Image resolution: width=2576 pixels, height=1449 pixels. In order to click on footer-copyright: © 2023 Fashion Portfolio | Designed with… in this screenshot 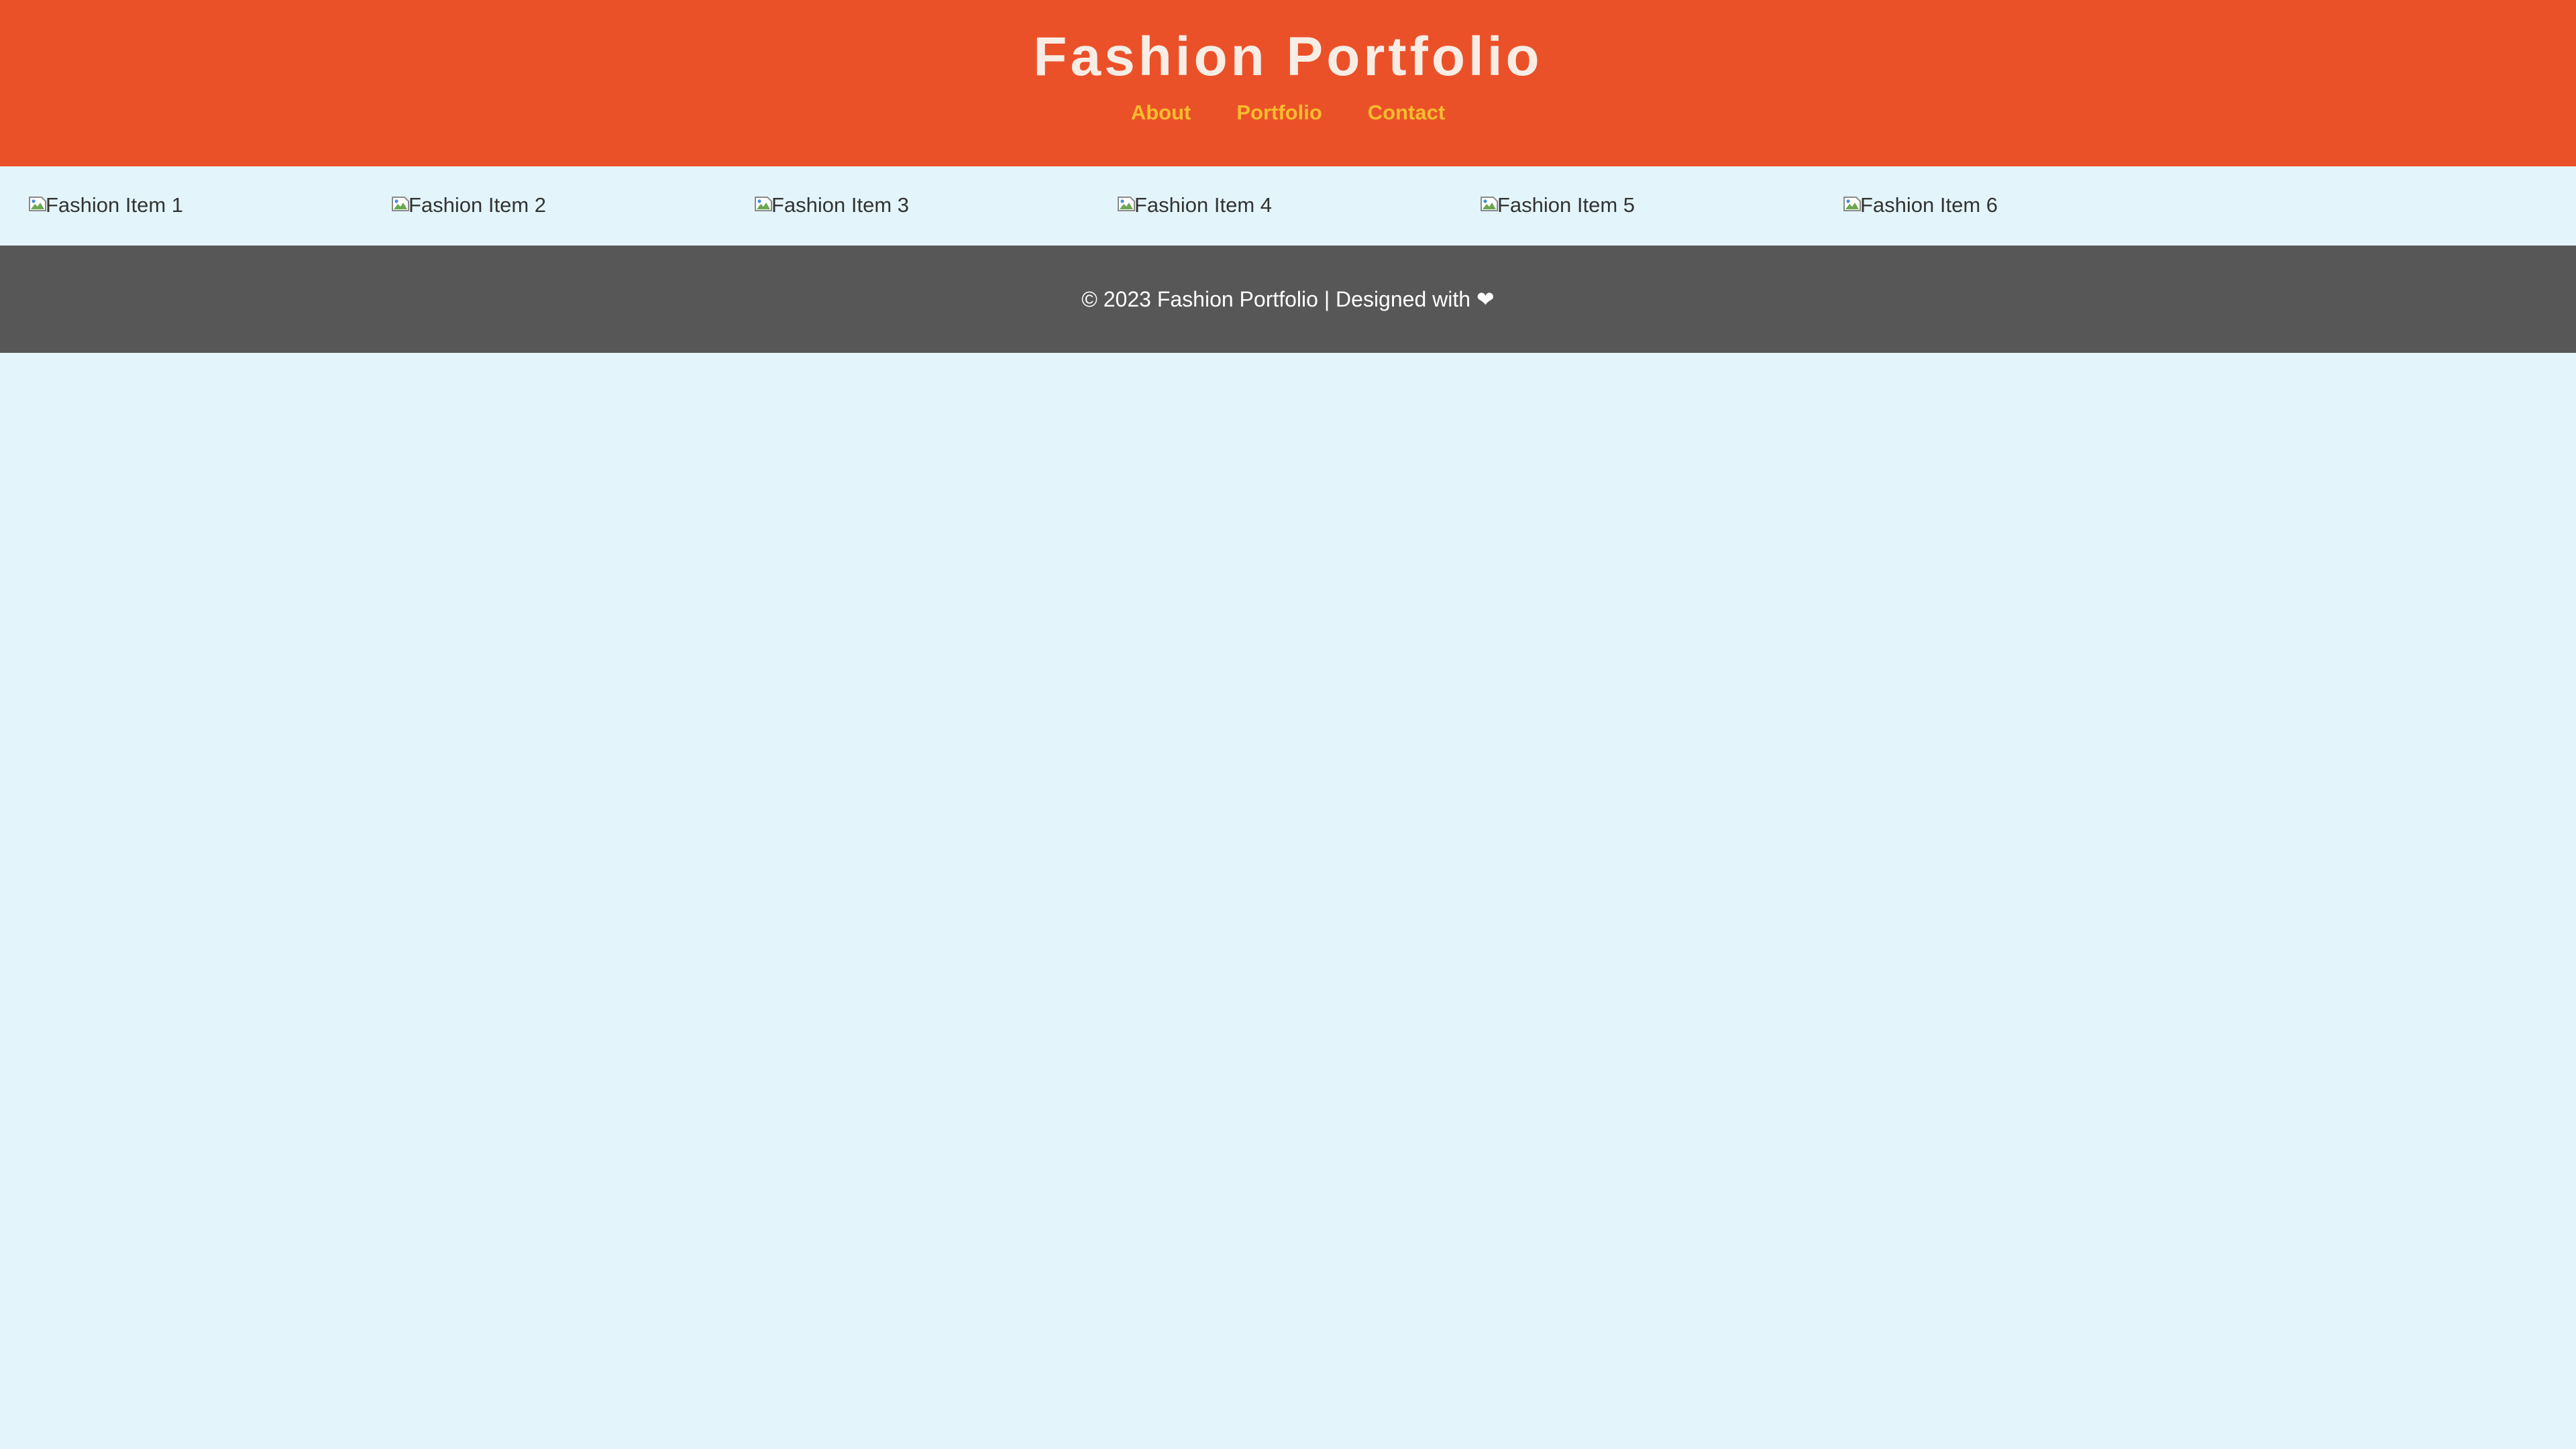, I will do `click(1288, 299)`.